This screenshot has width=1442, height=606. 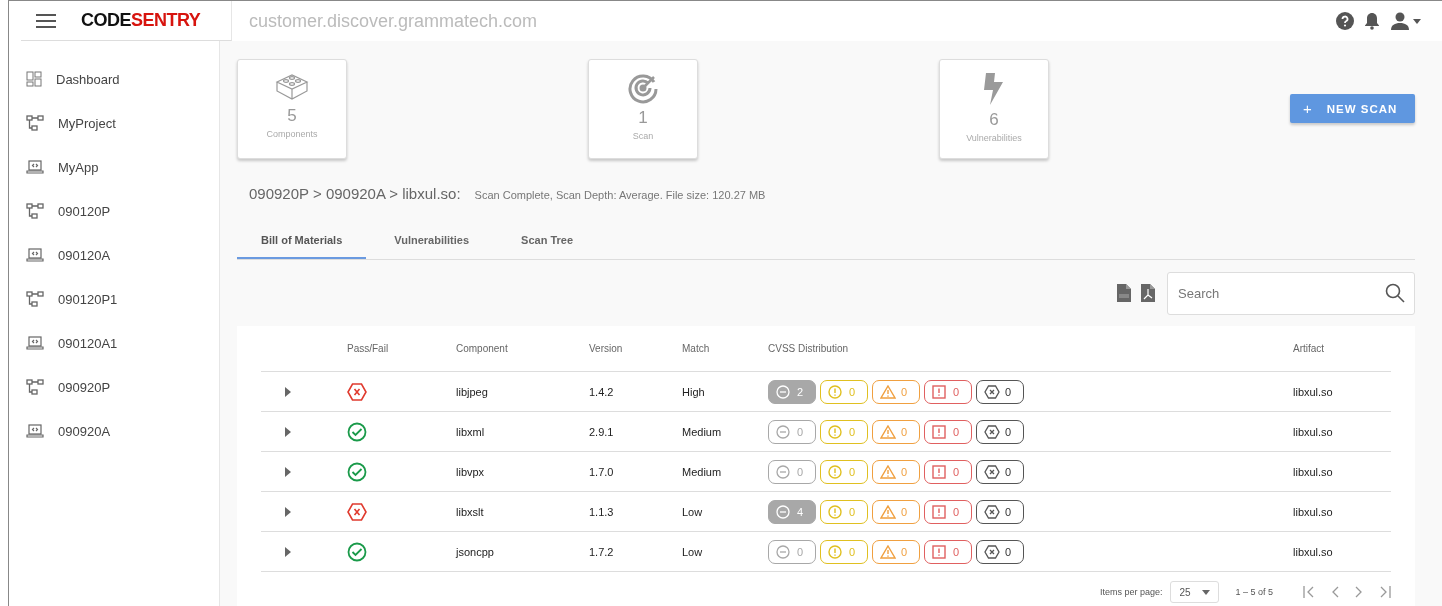 I want to click on previous-page-icon, so click(x=1335, y=592).